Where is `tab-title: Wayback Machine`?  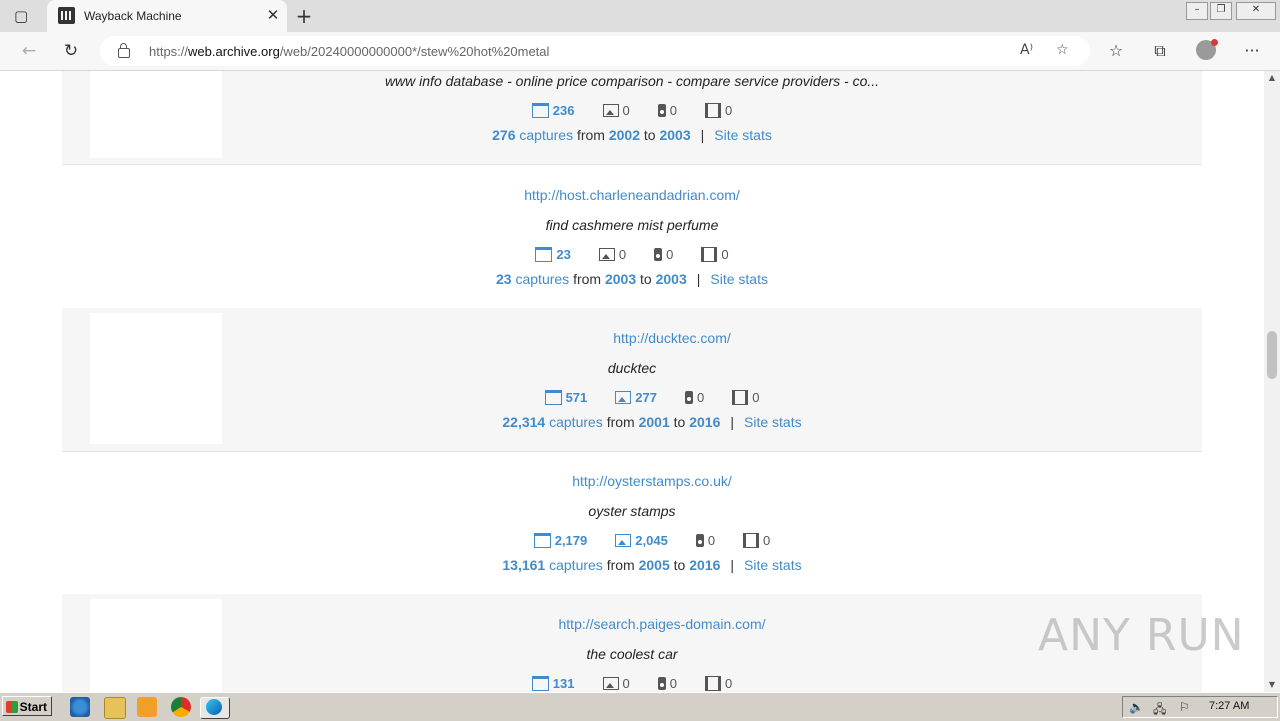
tab-title: Wayback Machine is located at coordinates (133, 16).